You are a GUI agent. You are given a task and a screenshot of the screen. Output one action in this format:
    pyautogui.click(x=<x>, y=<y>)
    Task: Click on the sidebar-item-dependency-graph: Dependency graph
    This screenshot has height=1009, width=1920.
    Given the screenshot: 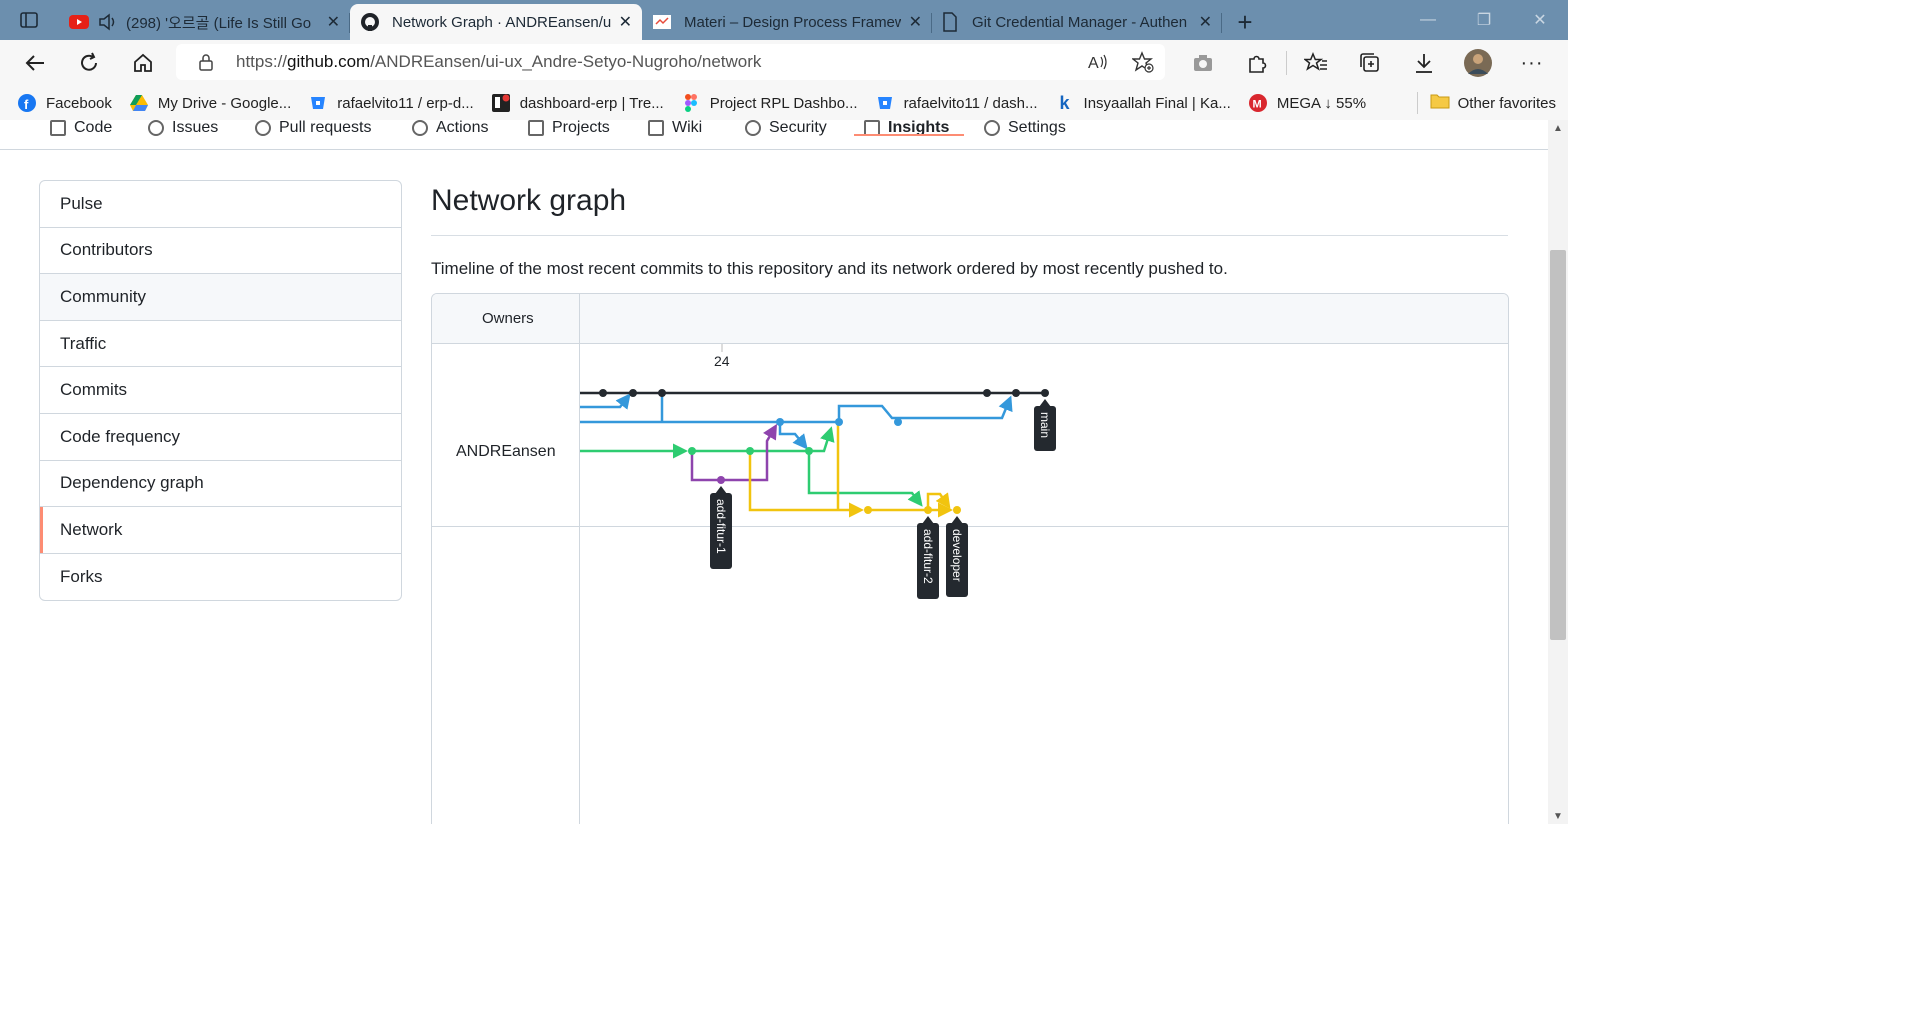 What is the action you would take?
    pyautogui.click(x=220, y=484)
    